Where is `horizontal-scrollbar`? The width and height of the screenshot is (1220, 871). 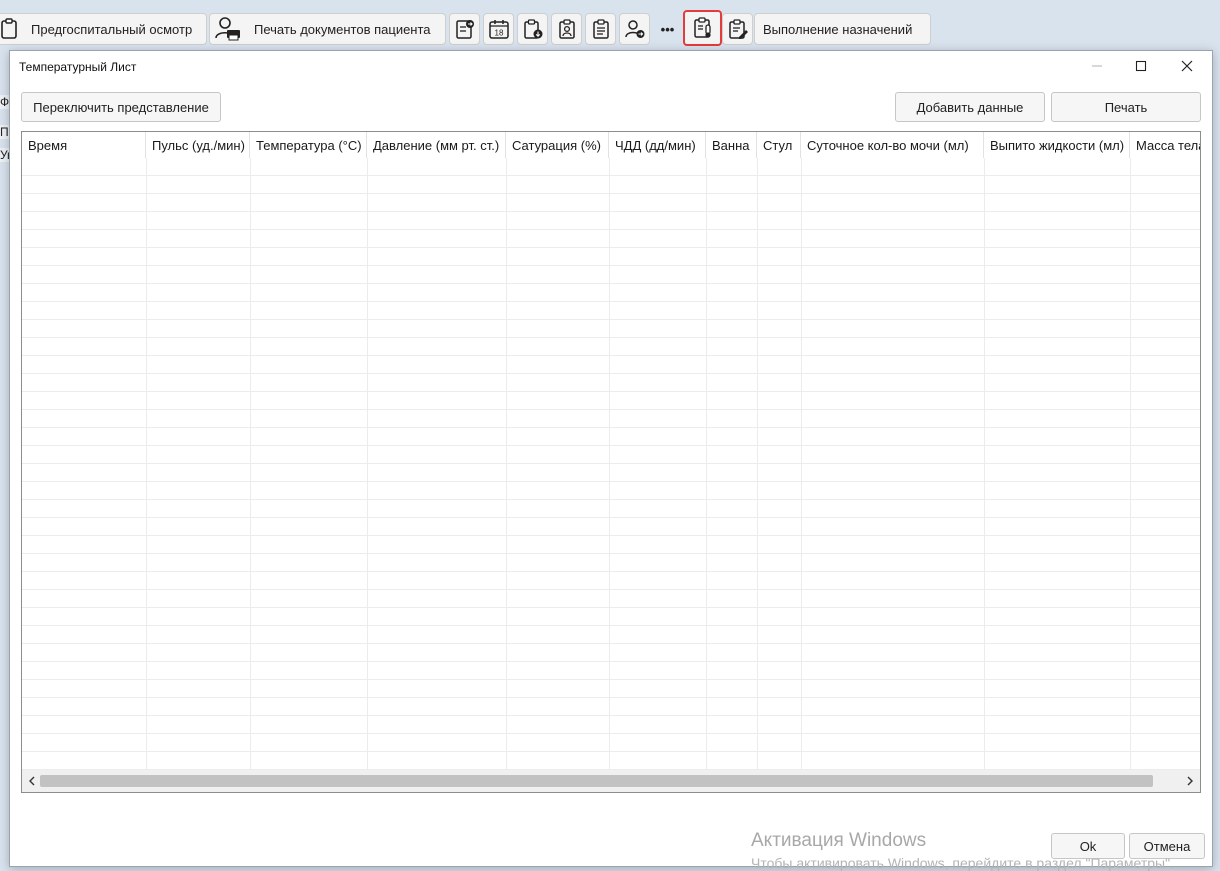 horizontal-scrollbar is located at coordinates (611, 781).